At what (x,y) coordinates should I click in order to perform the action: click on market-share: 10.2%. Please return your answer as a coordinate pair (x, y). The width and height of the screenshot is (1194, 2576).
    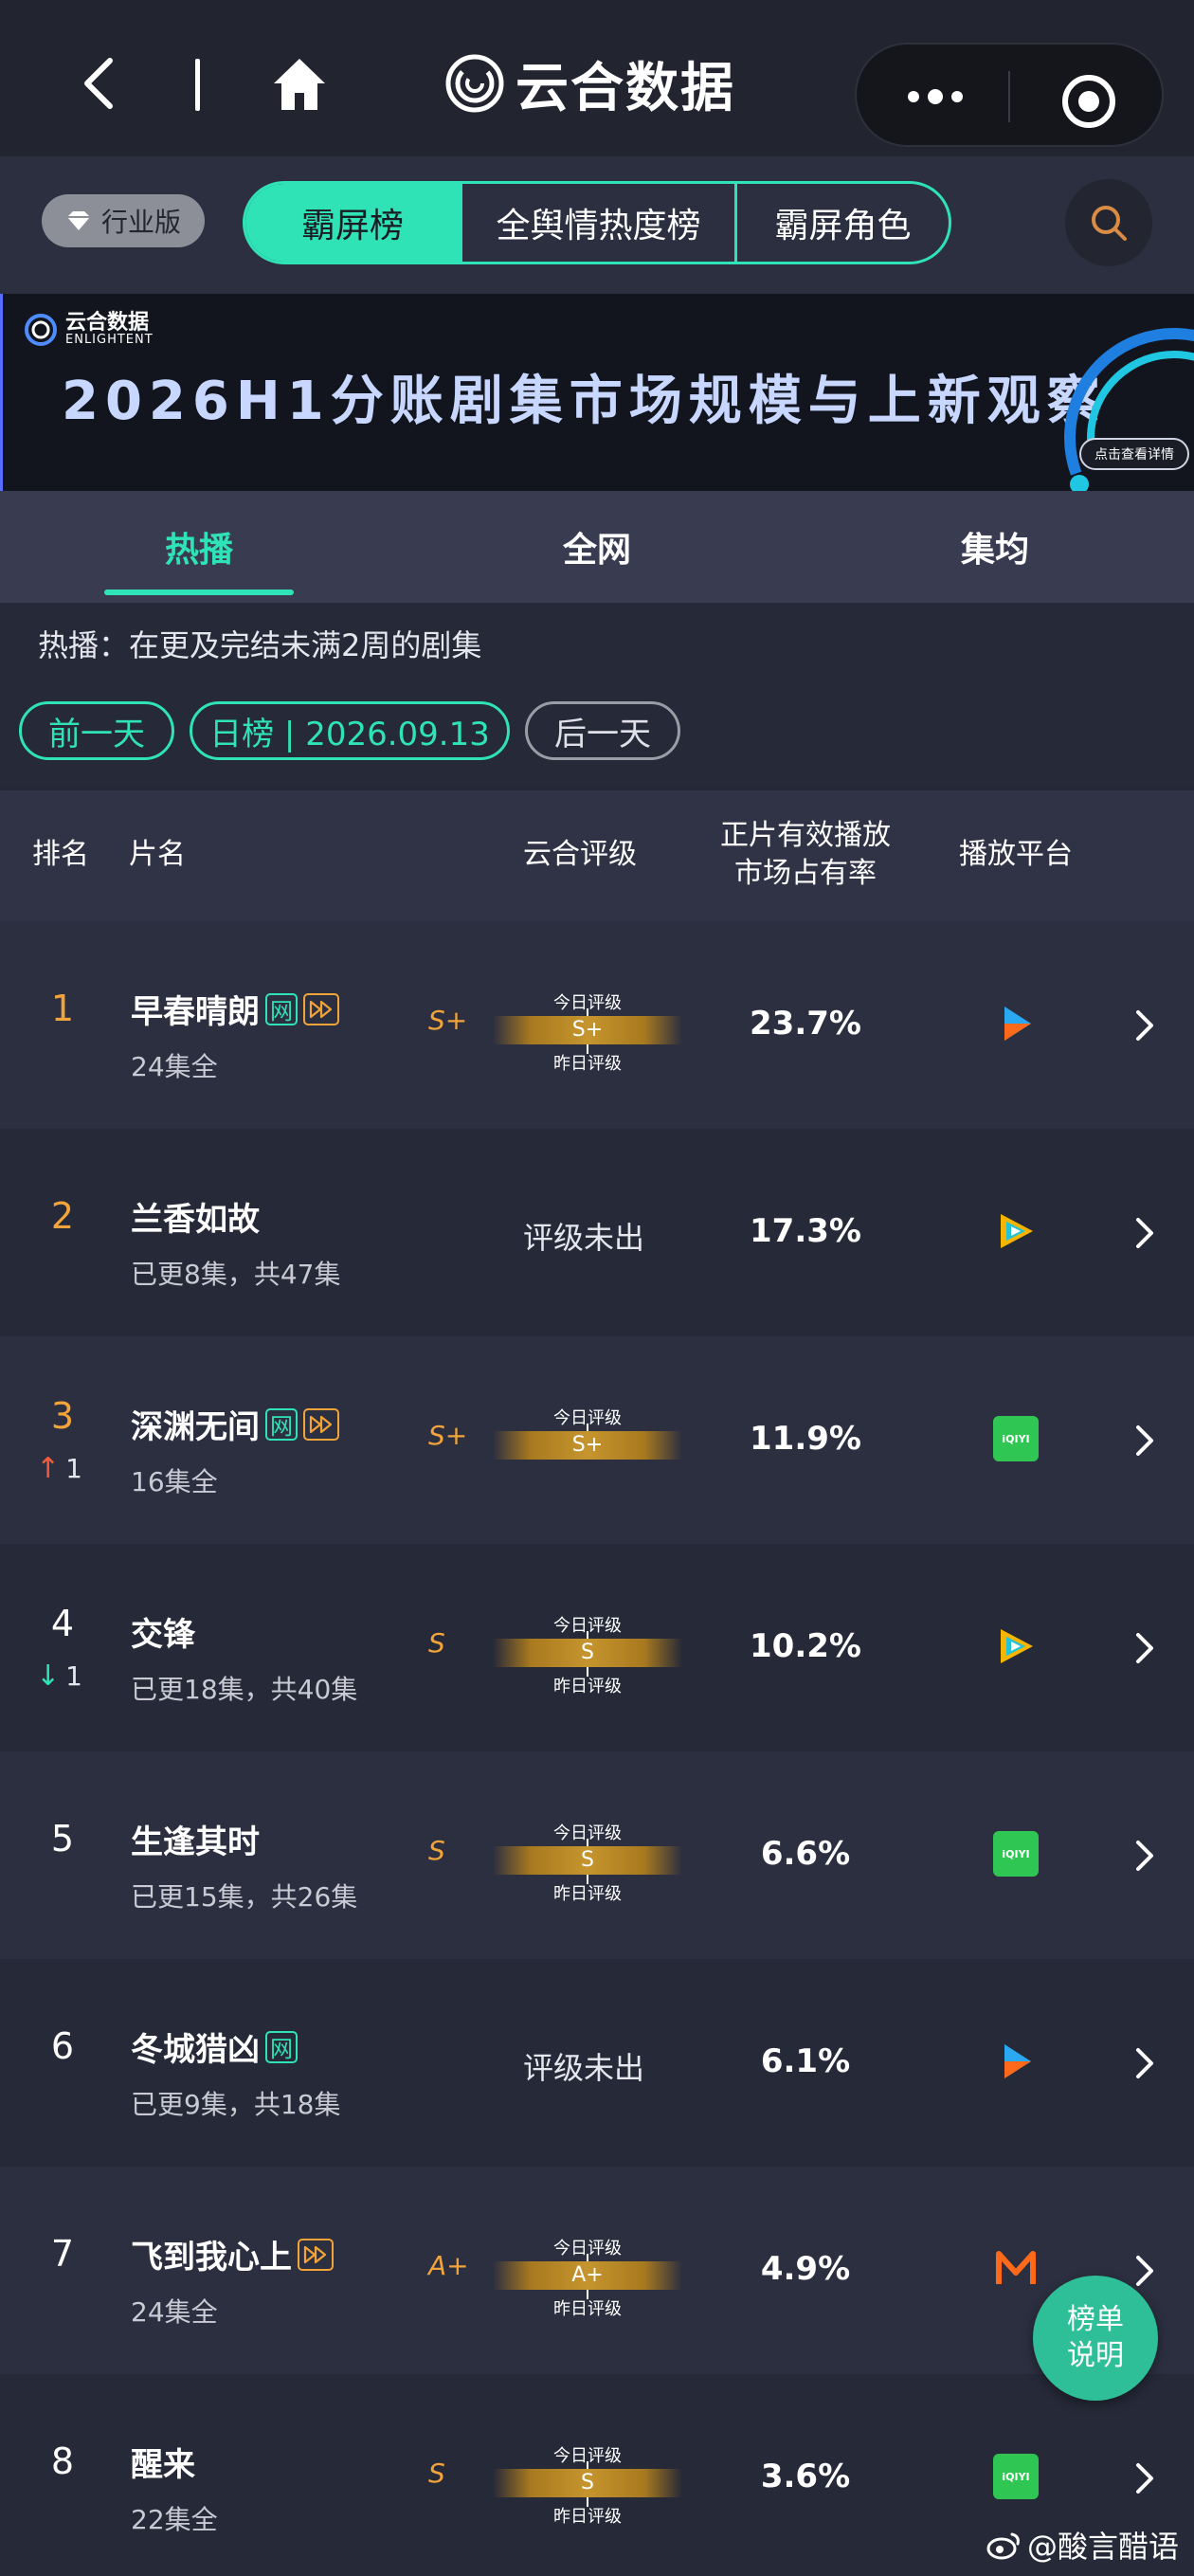
    Looking at the image, I should click on (805, 1646).